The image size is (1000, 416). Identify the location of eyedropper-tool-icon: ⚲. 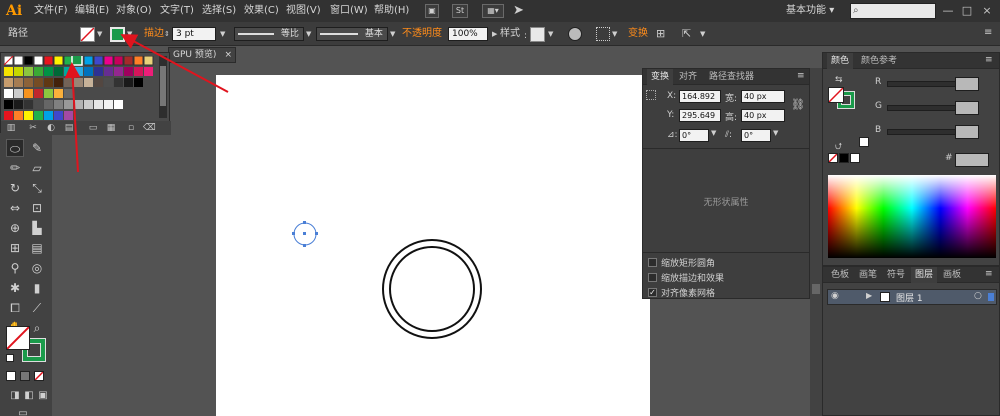
(15, 268).